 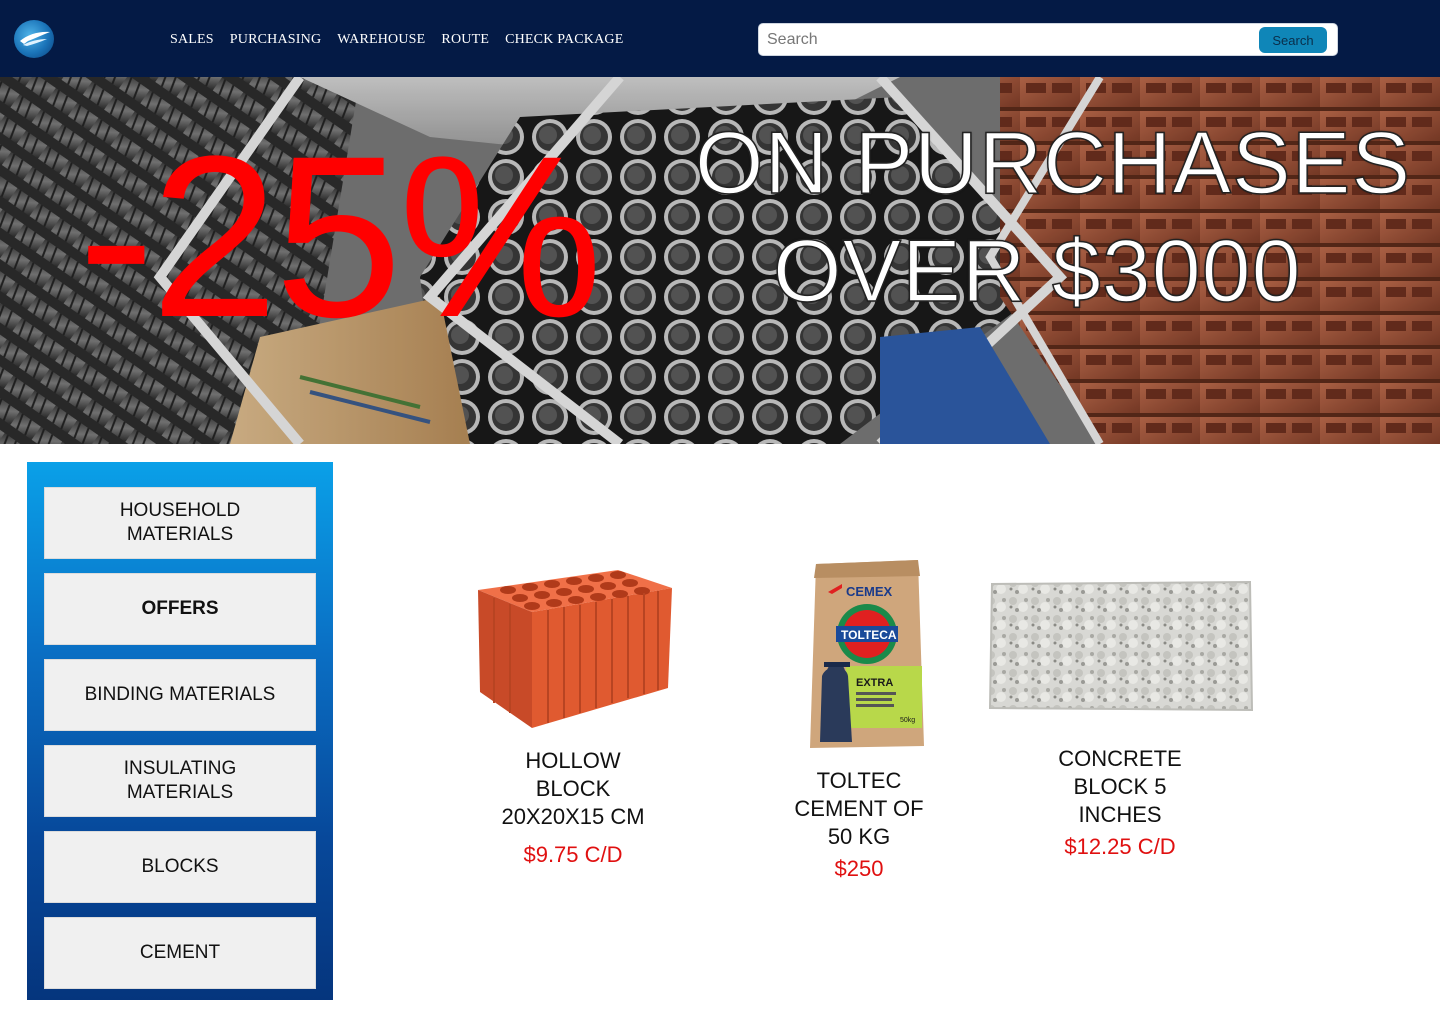 What do you see at coordinates (1120, 719) in the screenshot?
I see `product-card: CONCRETE BLOCK 5 INCHES $12.25 C/D` at bounding box center [1120, 719].